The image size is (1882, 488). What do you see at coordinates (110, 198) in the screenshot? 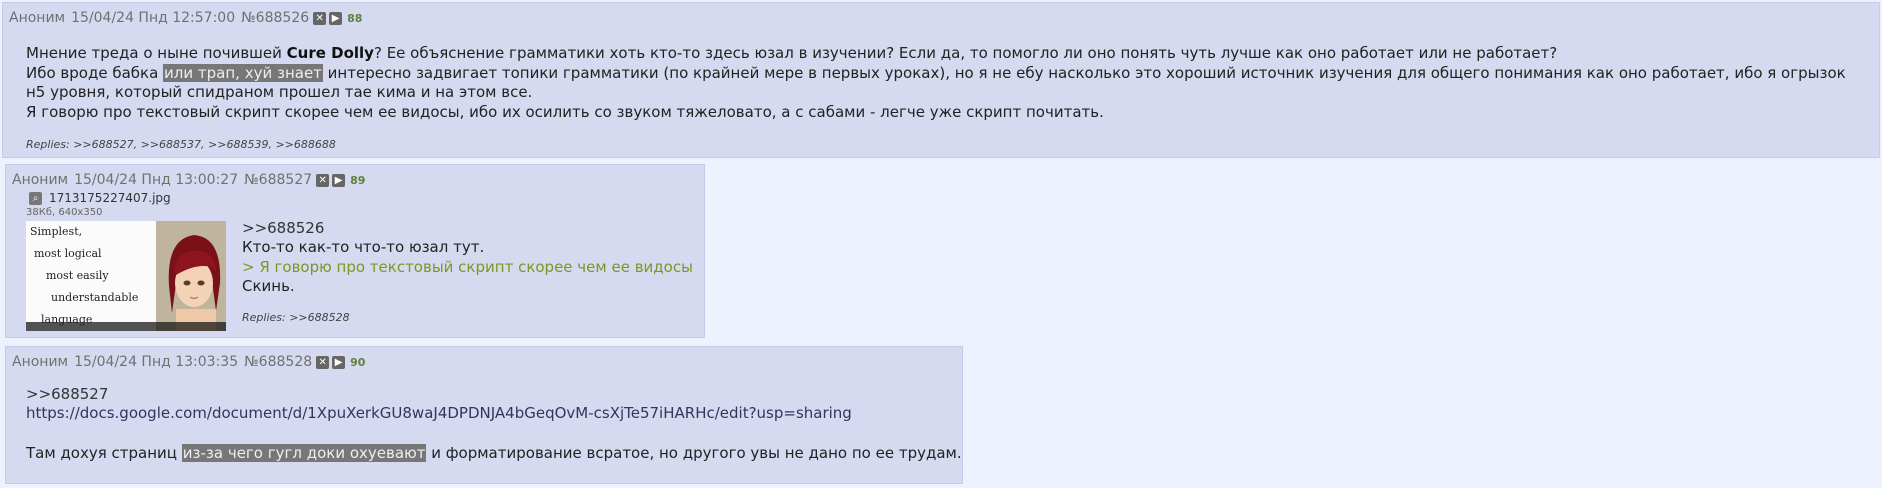
I see `file-name: 1713175227407.jpg` at bounding box center [110, 198].